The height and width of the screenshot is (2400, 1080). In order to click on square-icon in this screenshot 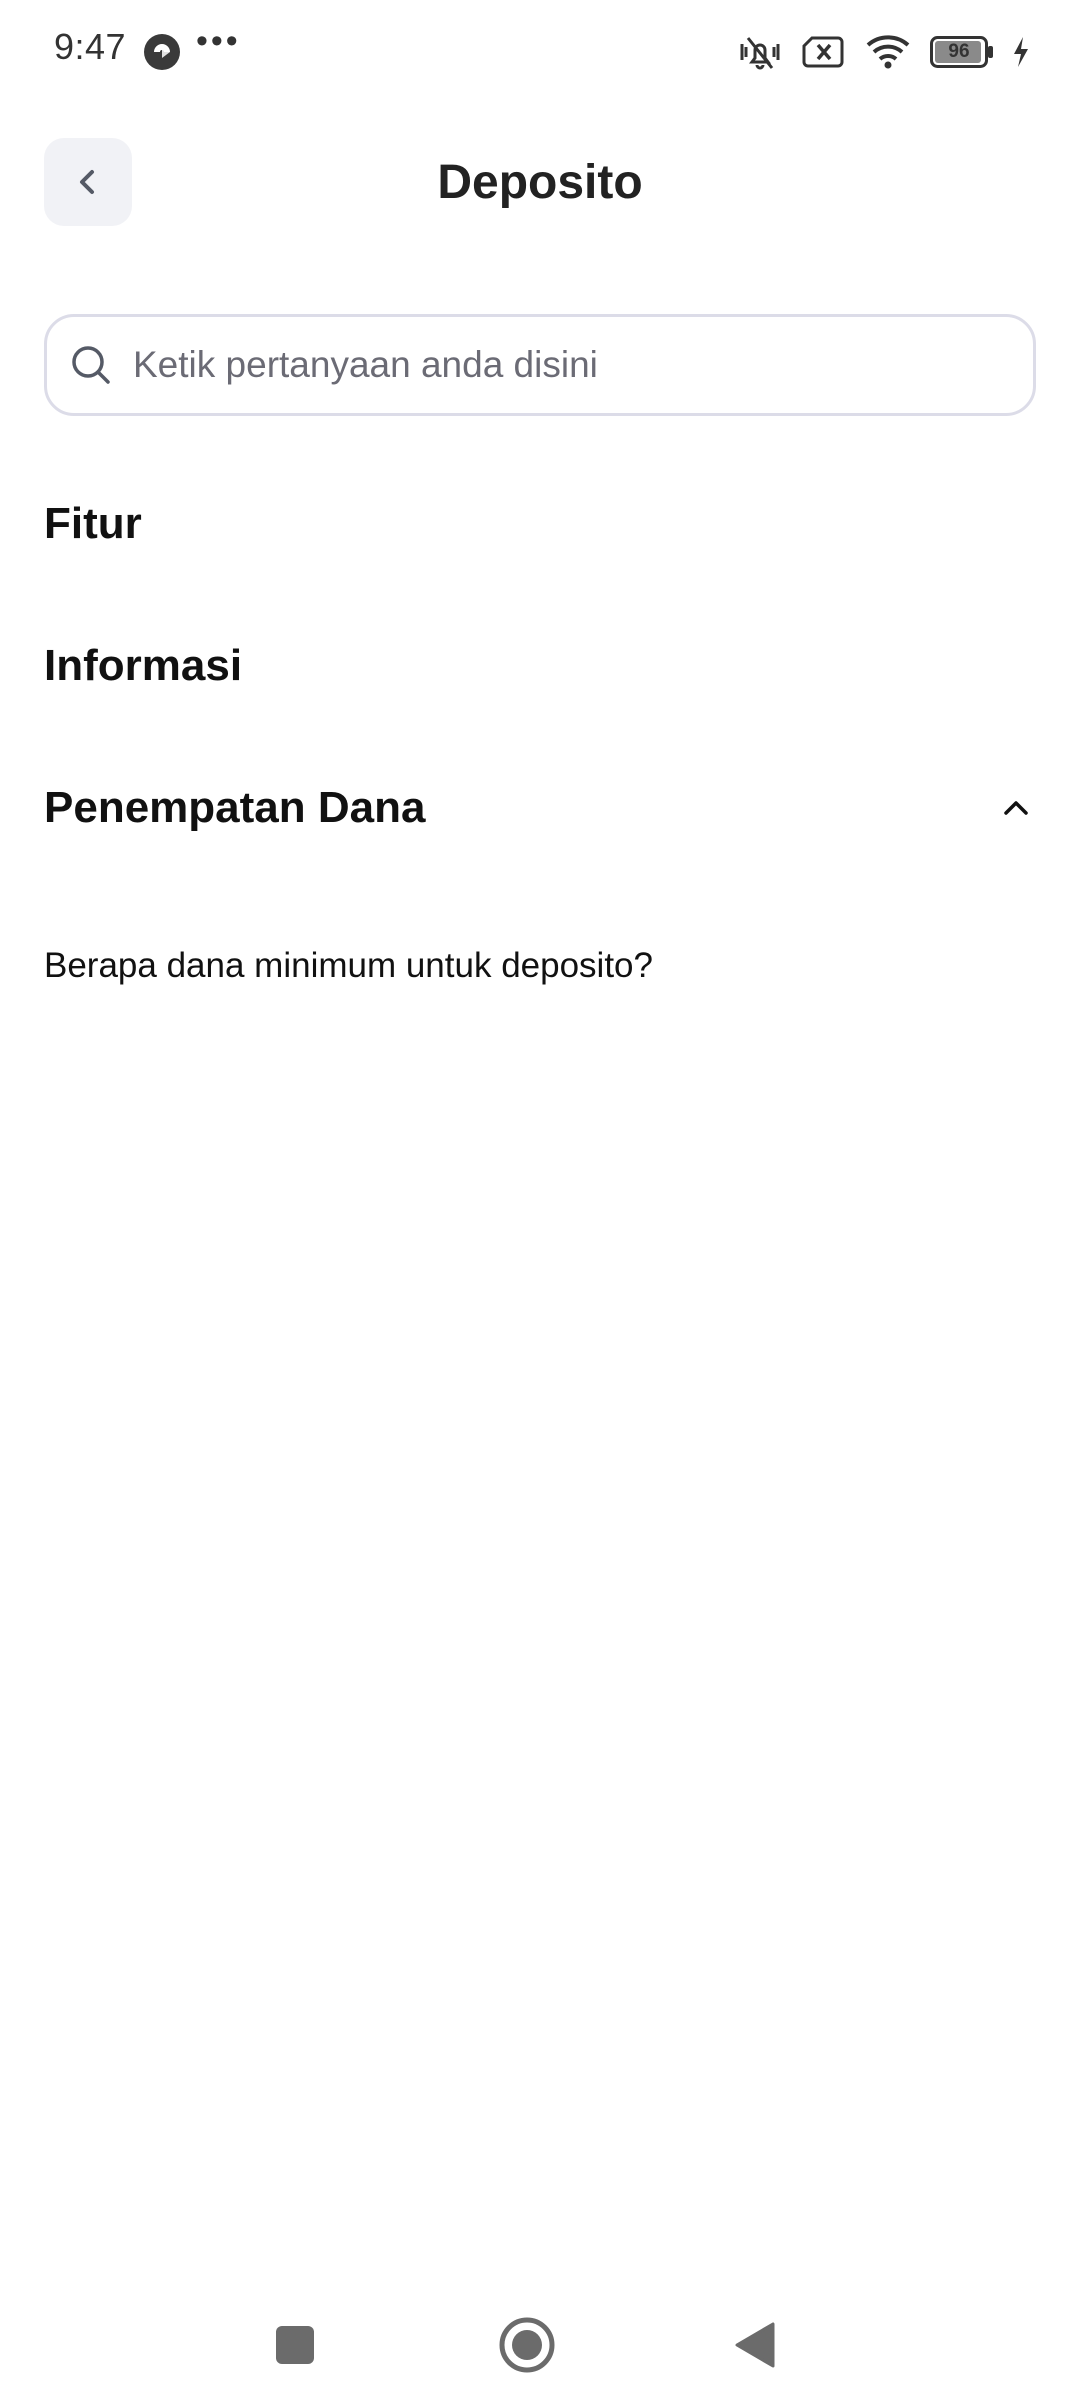, I will do `click(295, 2345)`.